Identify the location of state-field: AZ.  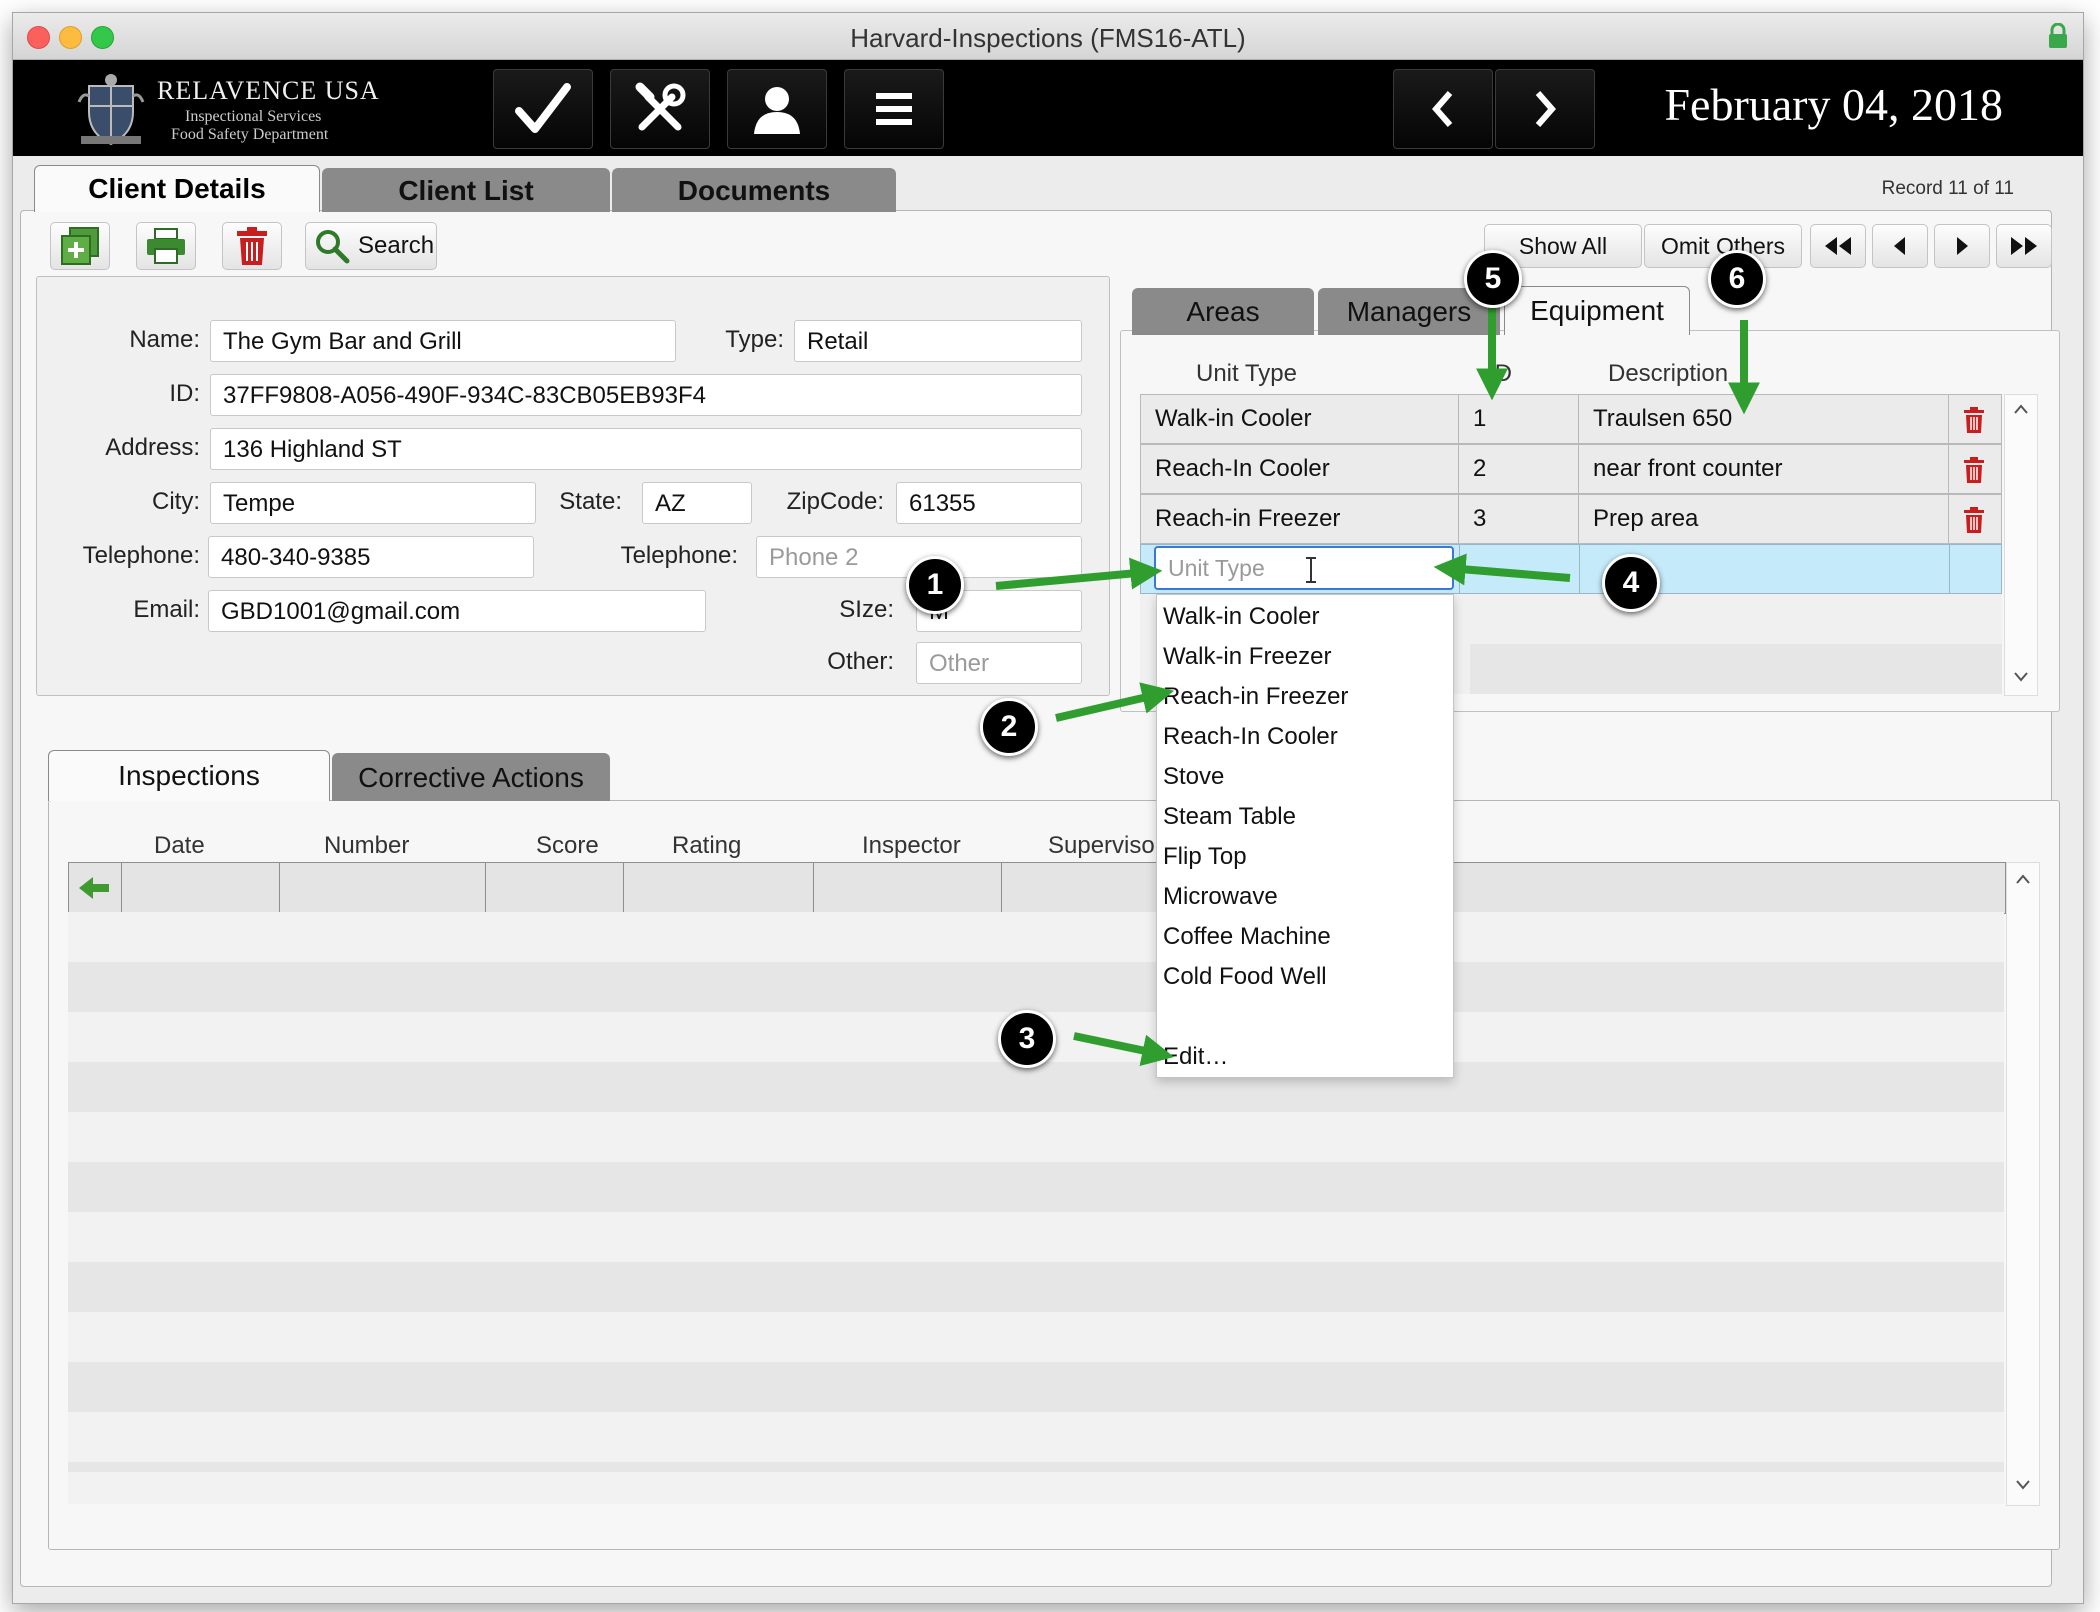
(697, 503).